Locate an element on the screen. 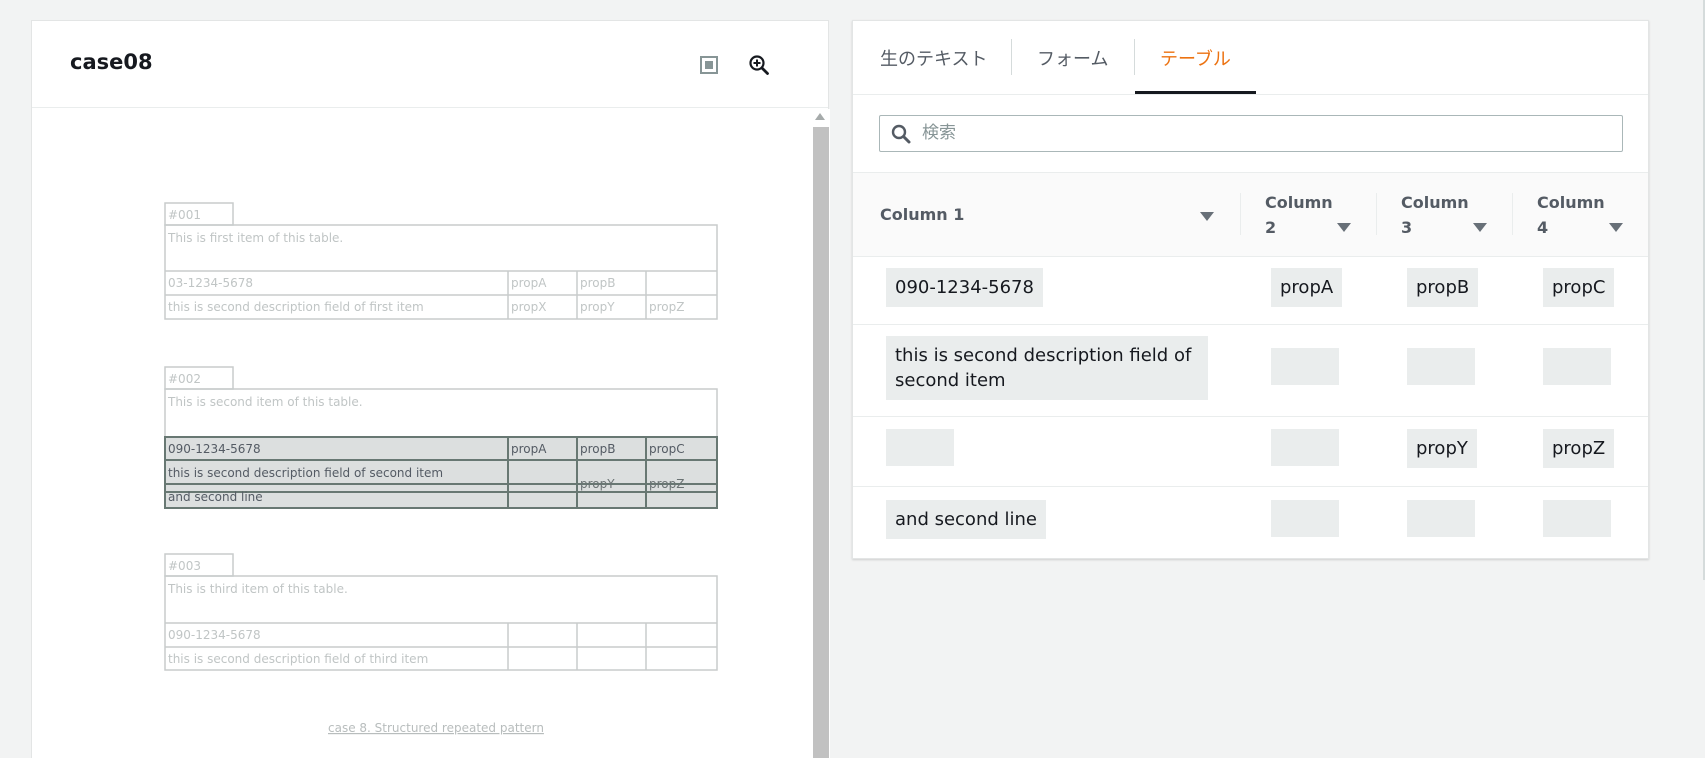  tab-tables: テーブル is located at coordinates (1195, 58).